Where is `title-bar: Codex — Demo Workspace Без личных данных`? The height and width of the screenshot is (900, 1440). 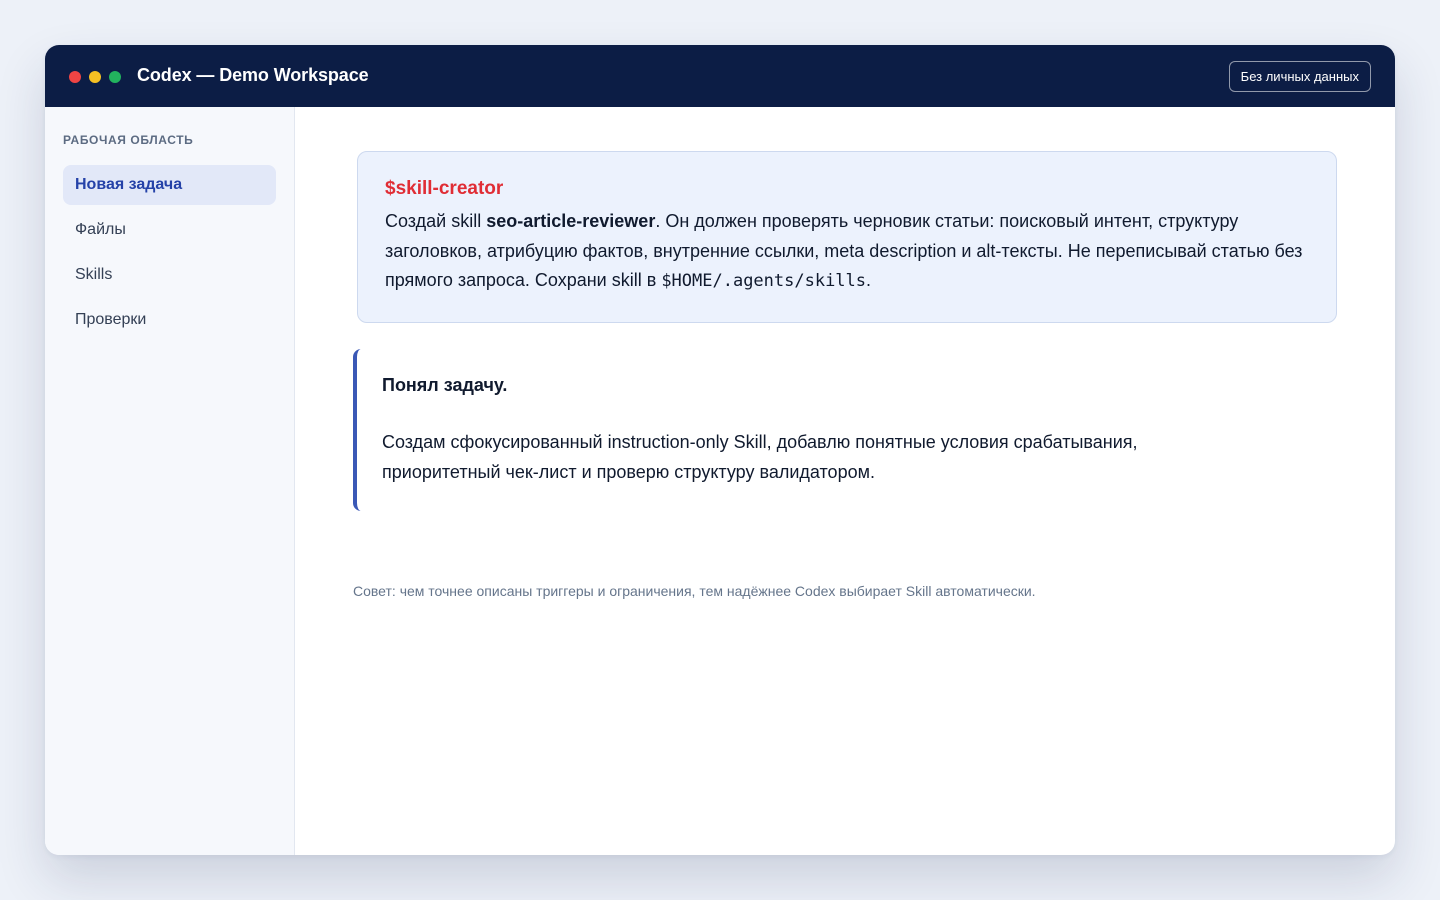 title-bar: Codex — Demo Workspace Без личных данных is located at coordinates (720, 76).